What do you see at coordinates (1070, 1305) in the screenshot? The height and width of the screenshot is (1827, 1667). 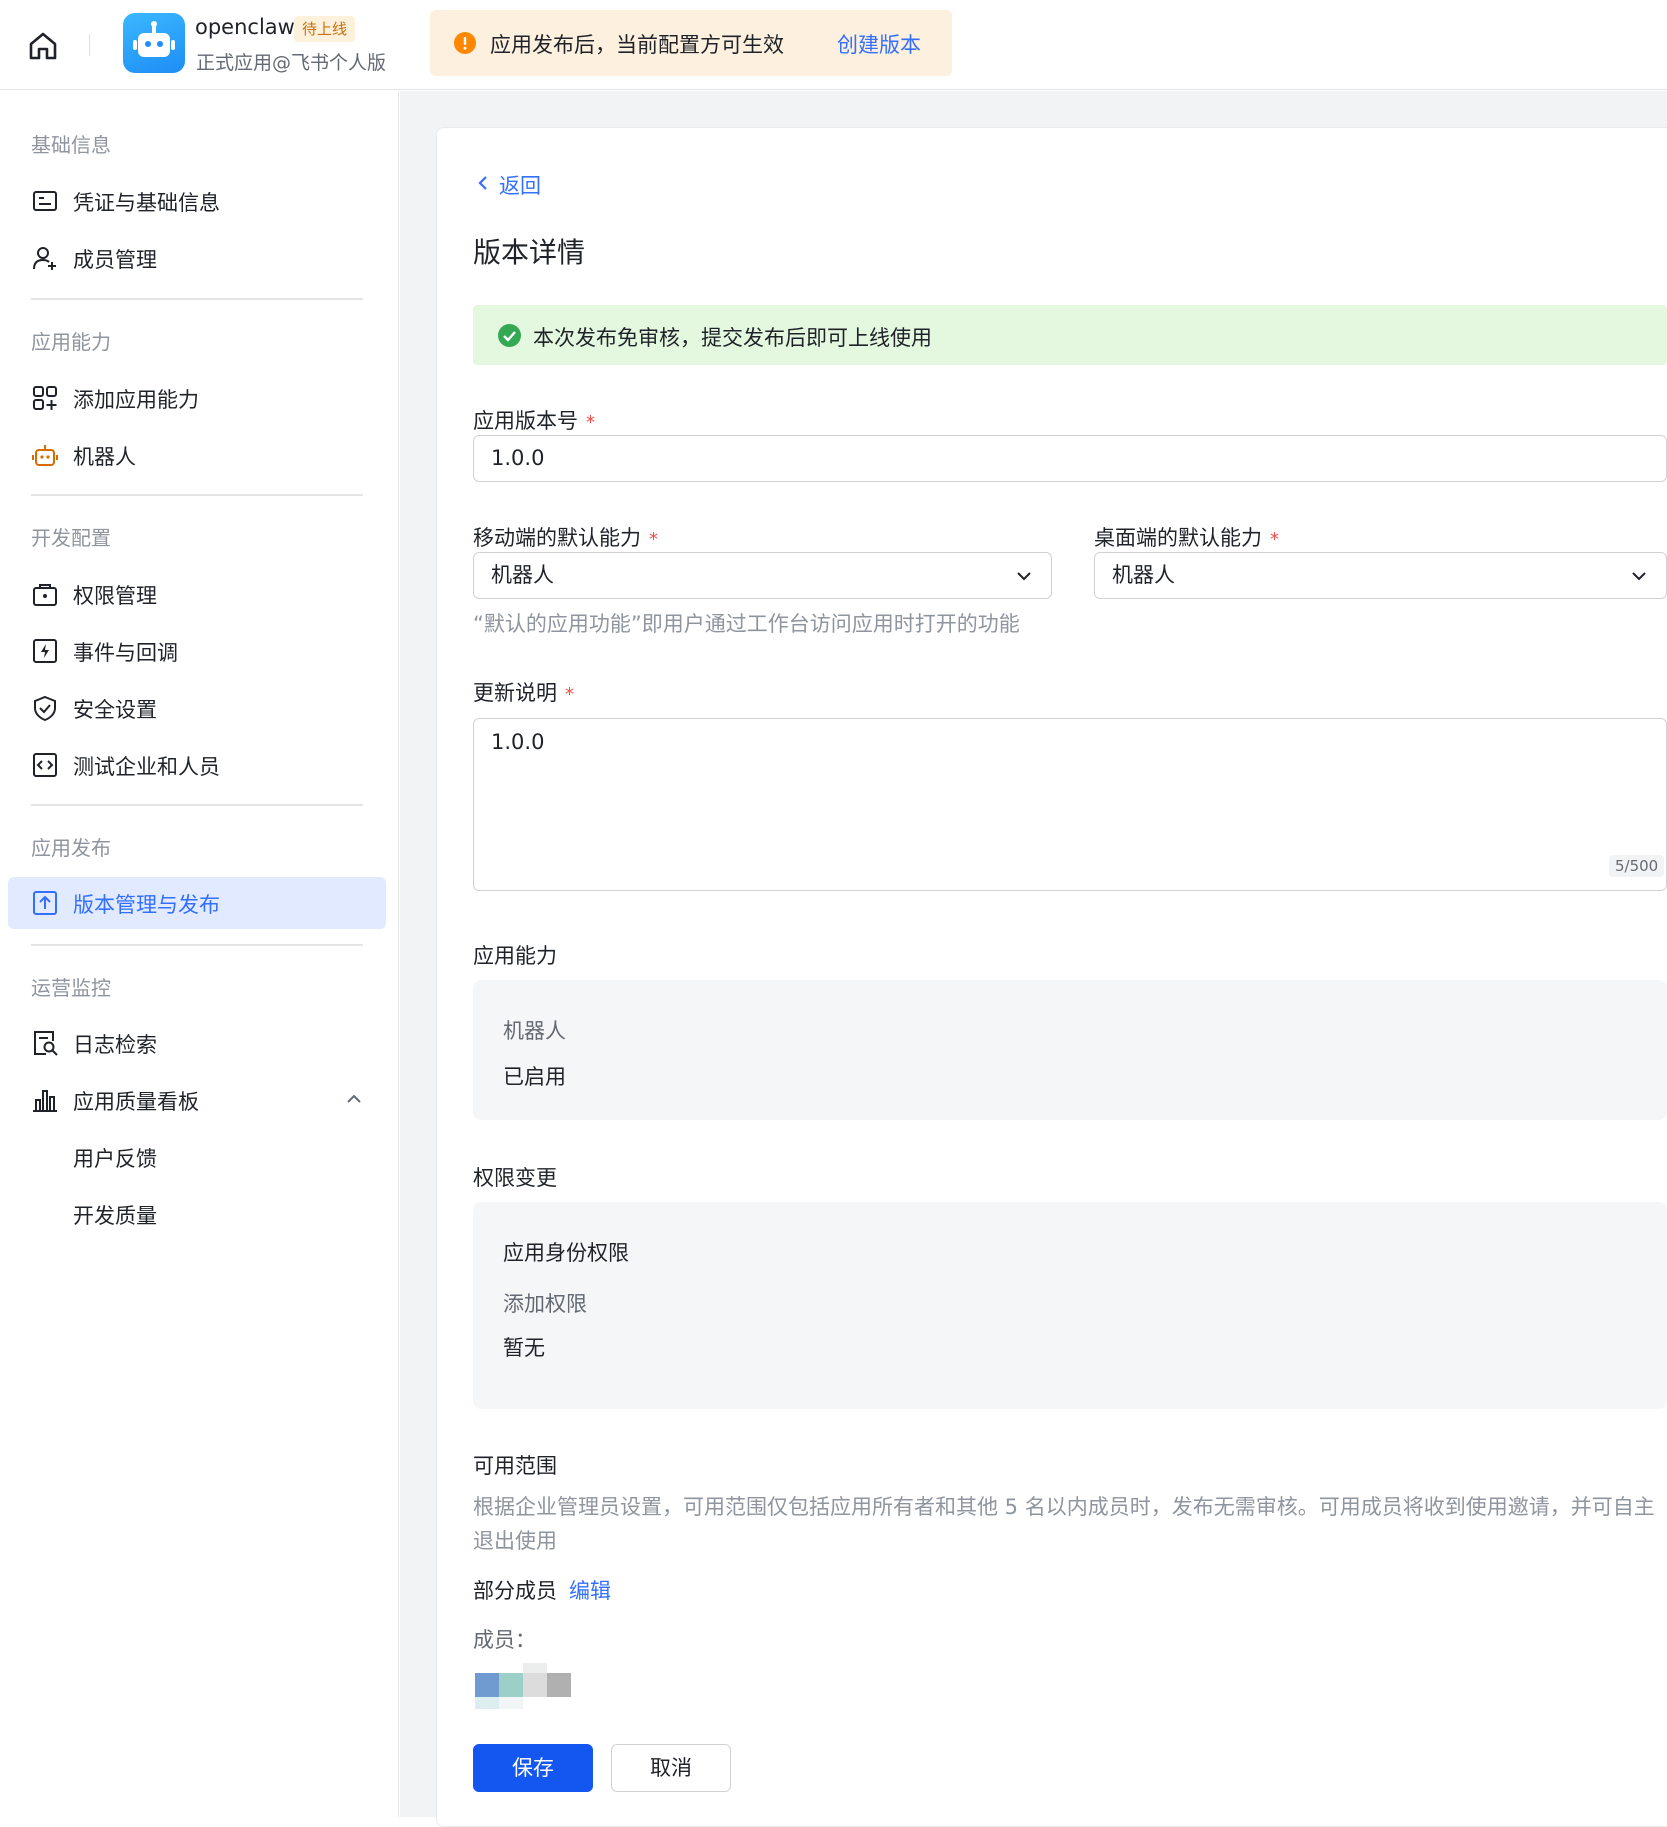 I see `permissions-box: 应用身份权限 添加权限 暂无` at bounding box center [1070, 1305].